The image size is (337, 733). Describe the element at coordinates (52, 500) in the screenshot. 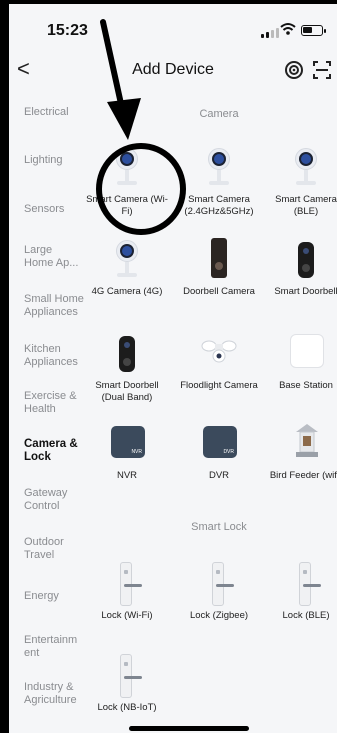

I see `sidebar-item-gateway-control: Gateway Control` at that location.